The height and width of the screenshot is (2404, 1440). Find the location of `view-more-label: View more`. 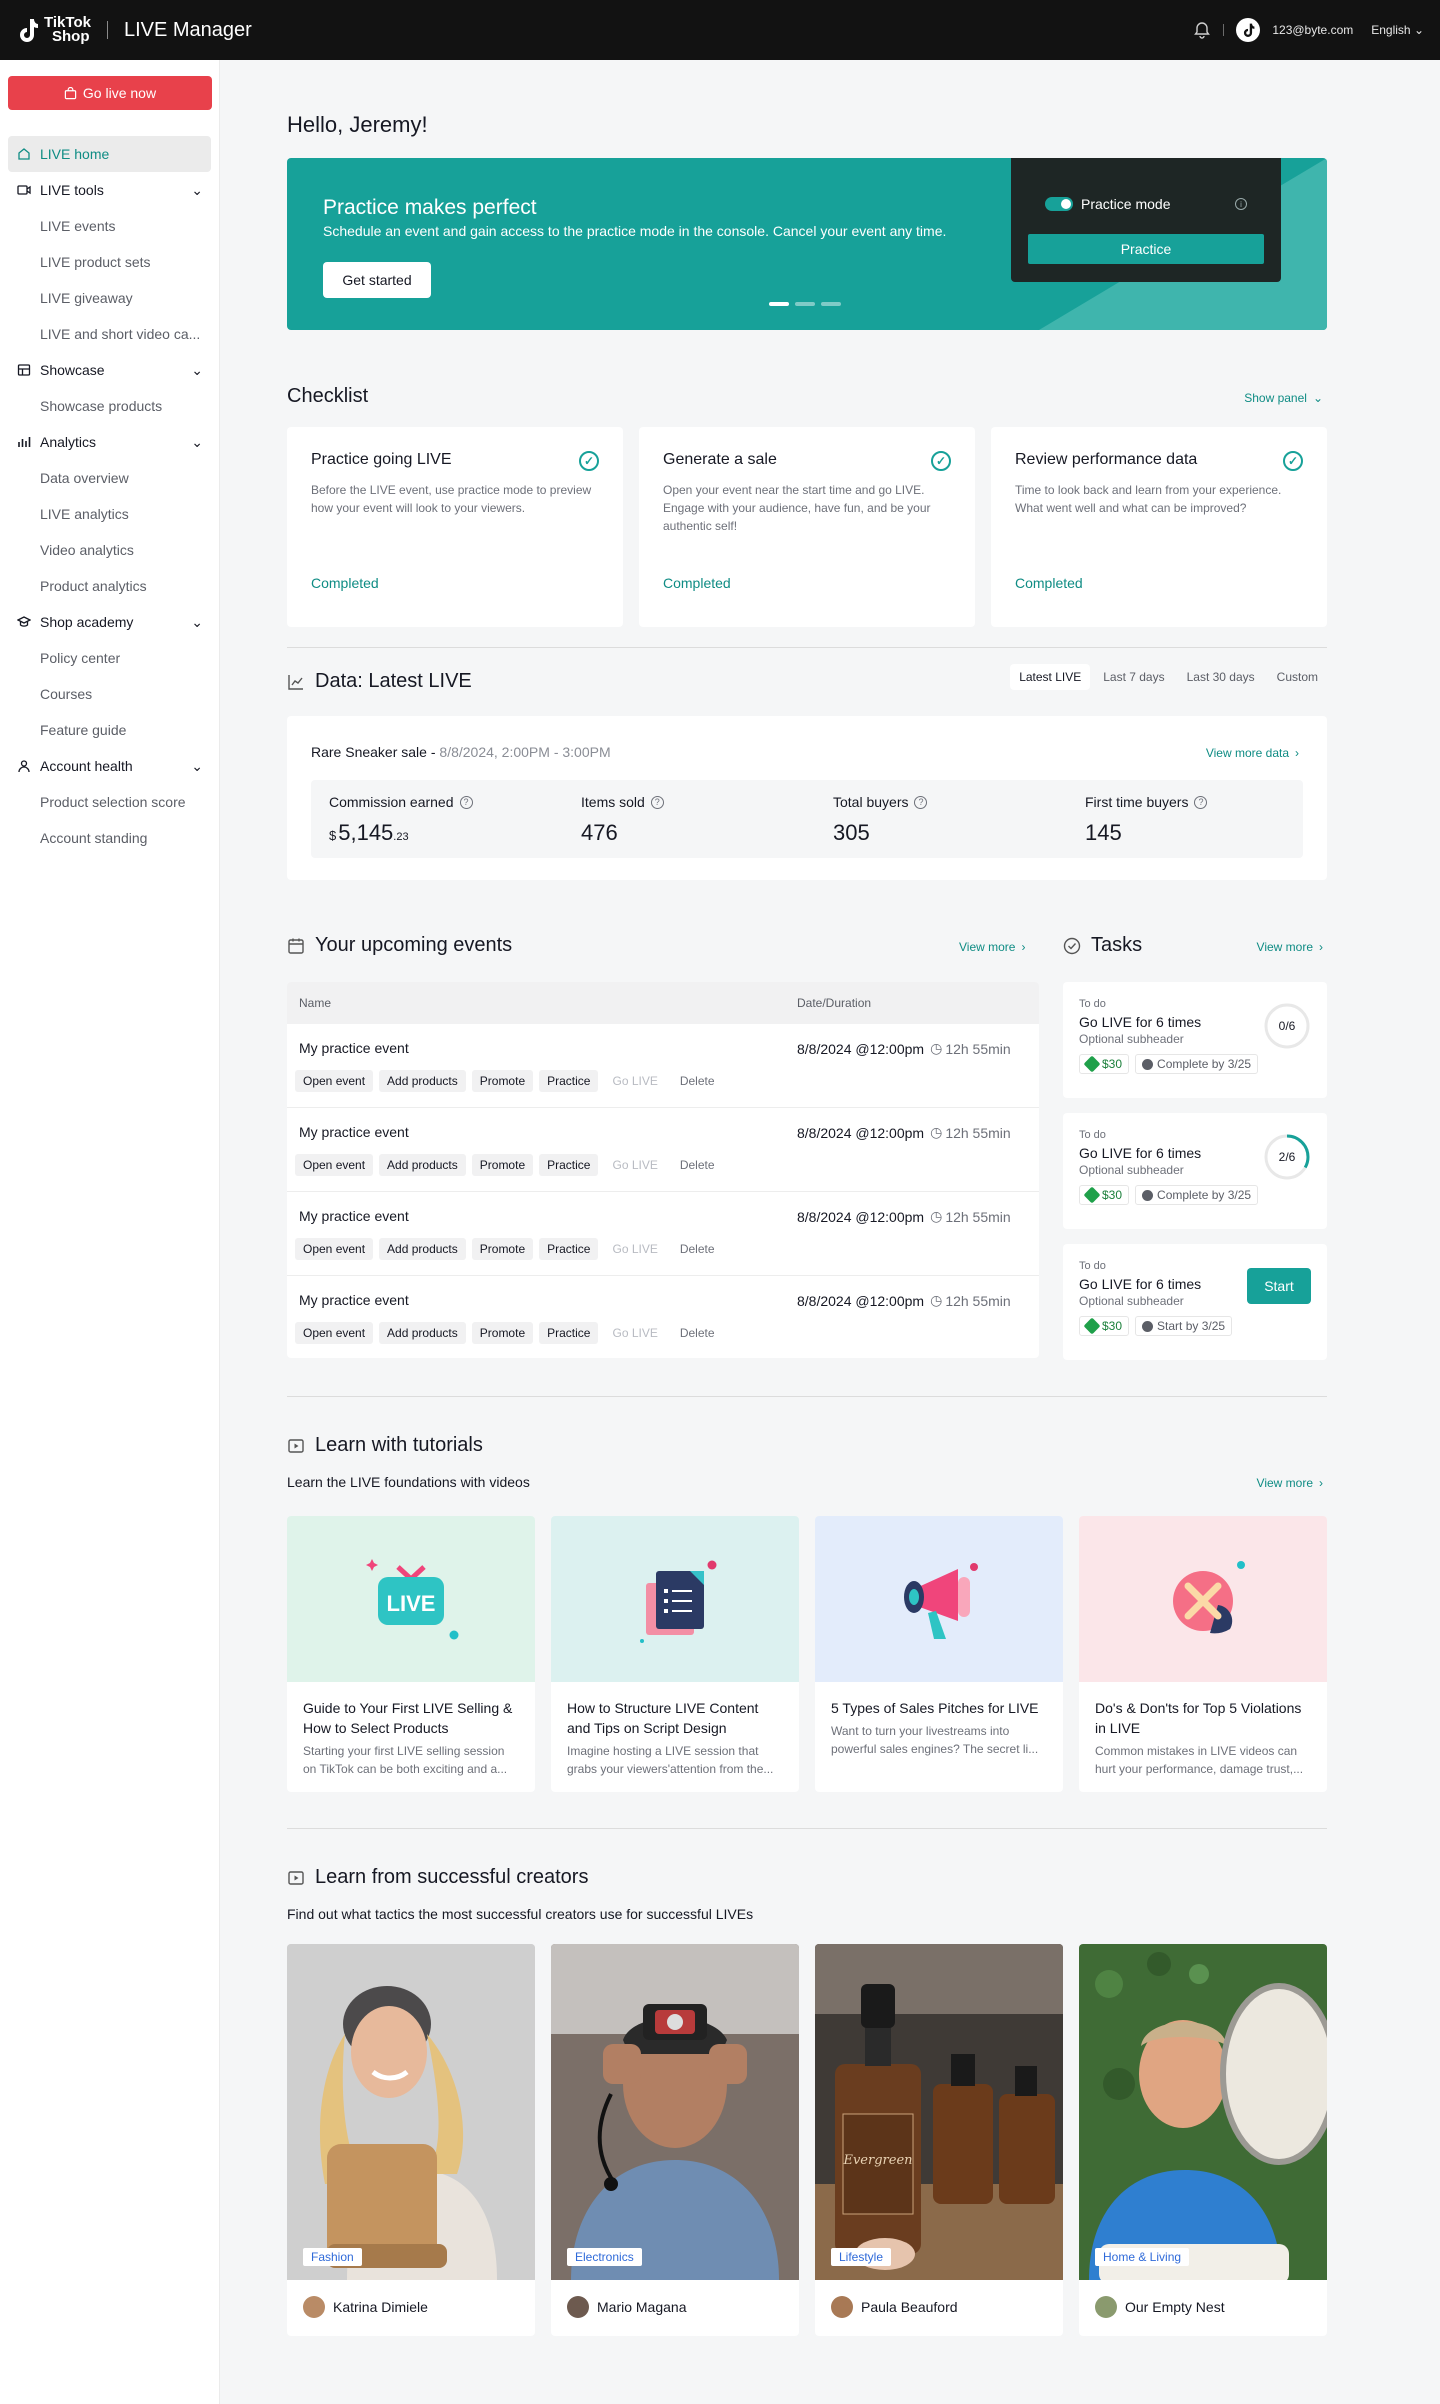

view-more-label: View more is located at coordinates (1284, 947).